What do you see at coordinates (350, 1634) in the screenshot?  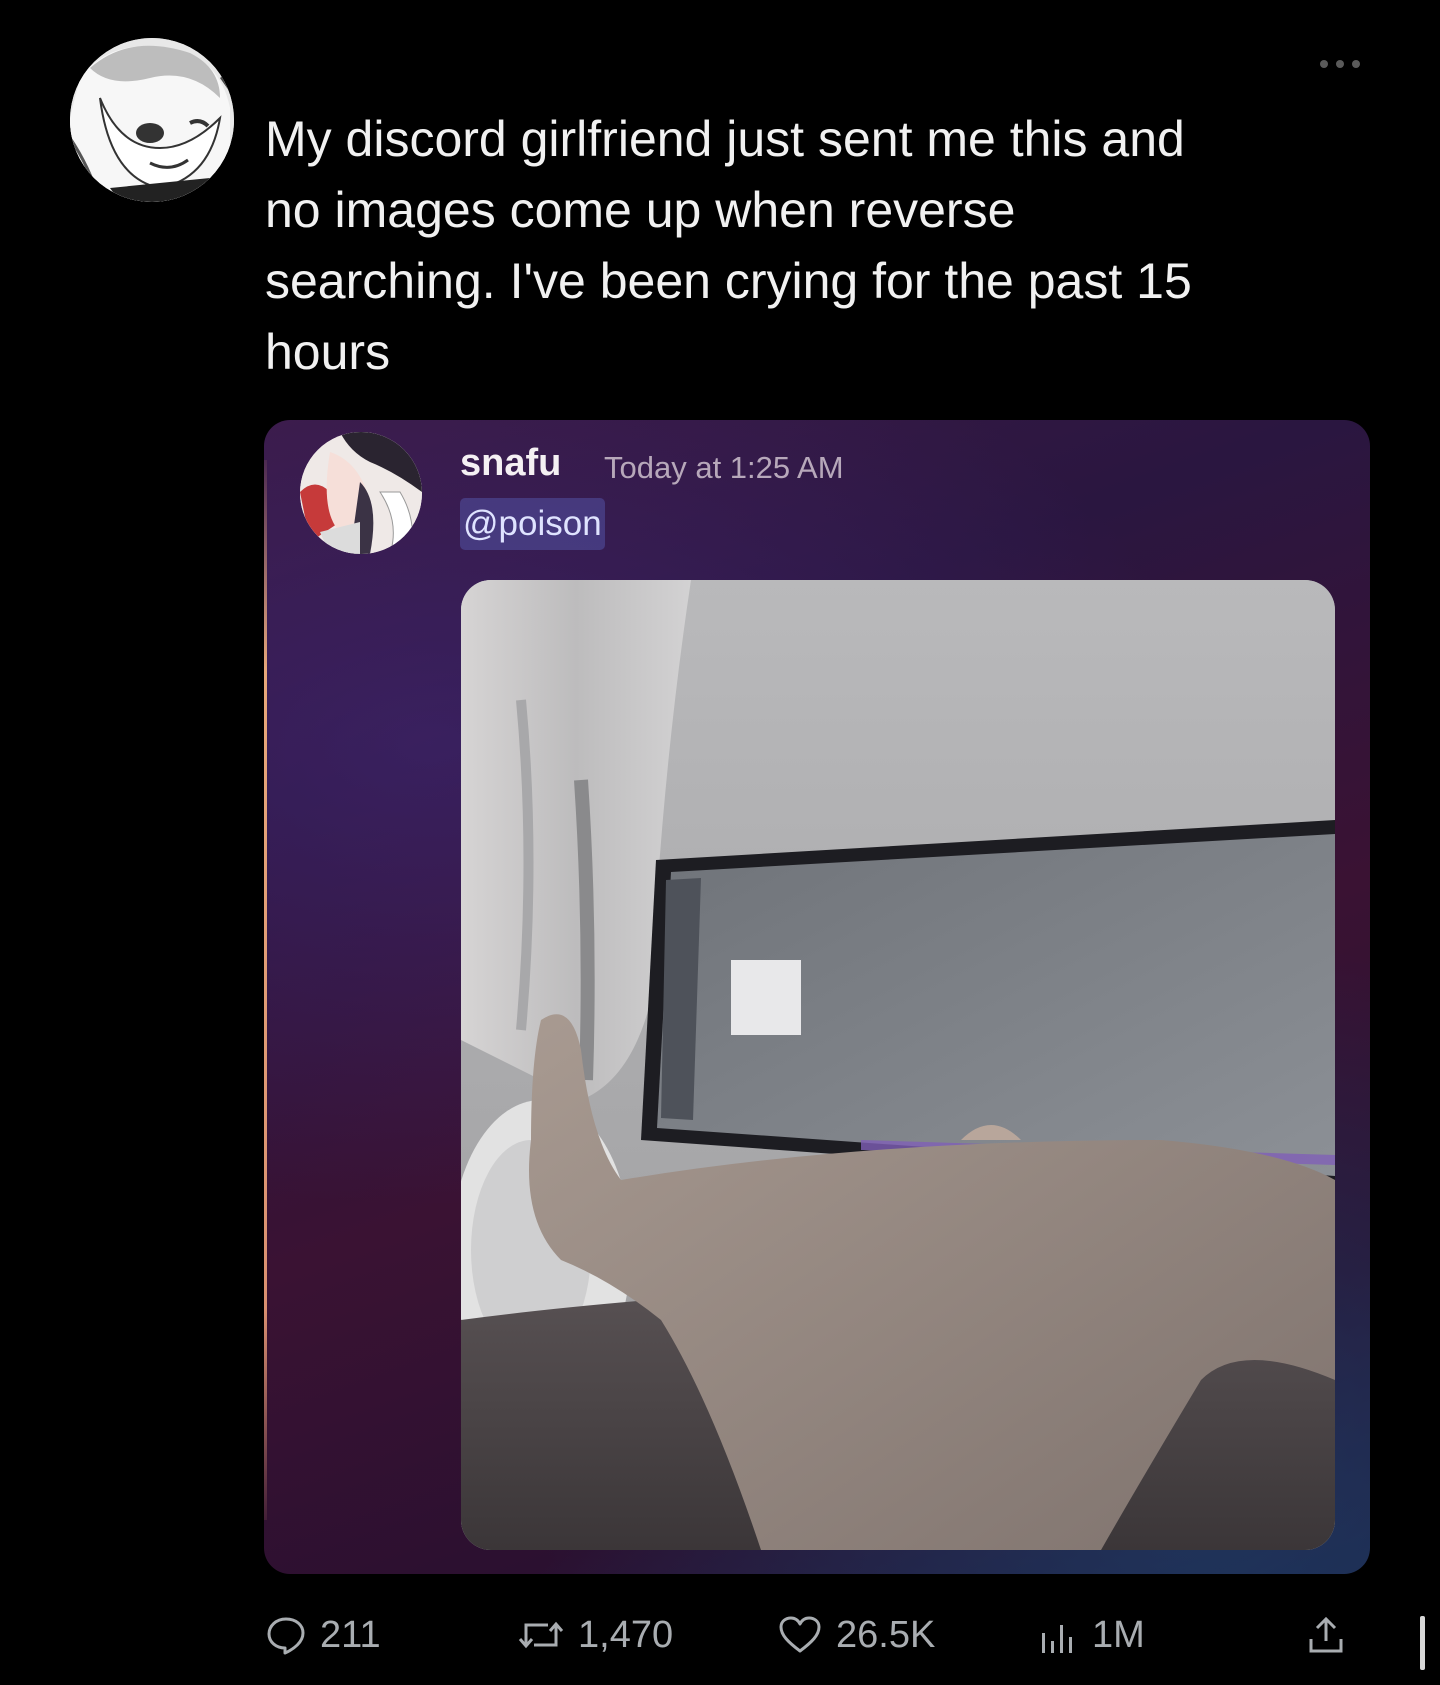 I see `reply-count: 211` at bounding box center [350, 1634].